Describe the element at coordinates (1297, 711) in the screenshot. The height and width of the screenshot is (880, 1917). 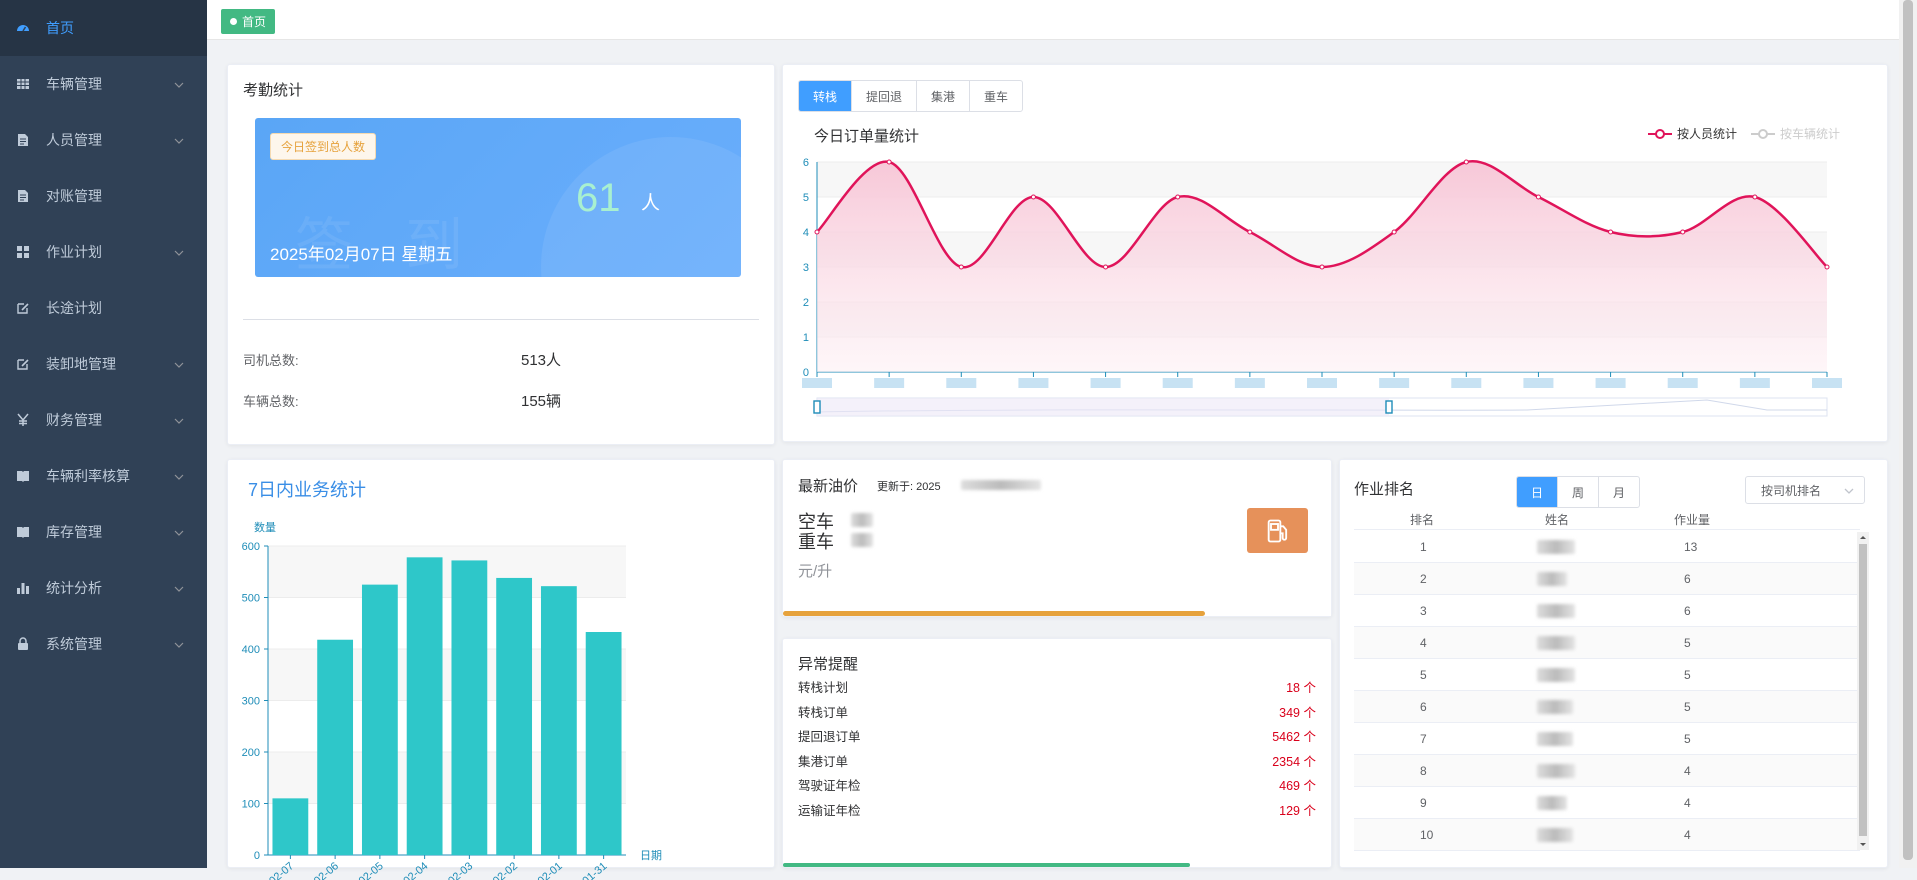
I see `alert-count: 349 个` at that location.